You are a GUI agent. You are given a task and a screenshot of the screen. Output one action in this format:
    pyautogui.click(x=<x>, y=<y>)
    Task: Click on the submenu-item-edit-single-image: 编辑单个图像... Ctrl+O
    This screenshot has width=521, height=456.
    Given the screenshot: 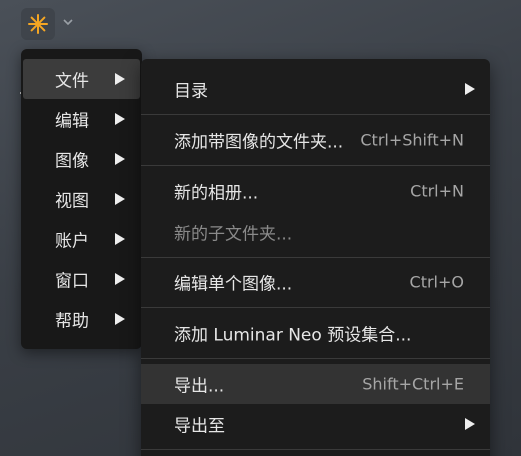 What is the action you would take?
    pyautogui.click(x=315, y=282)
    